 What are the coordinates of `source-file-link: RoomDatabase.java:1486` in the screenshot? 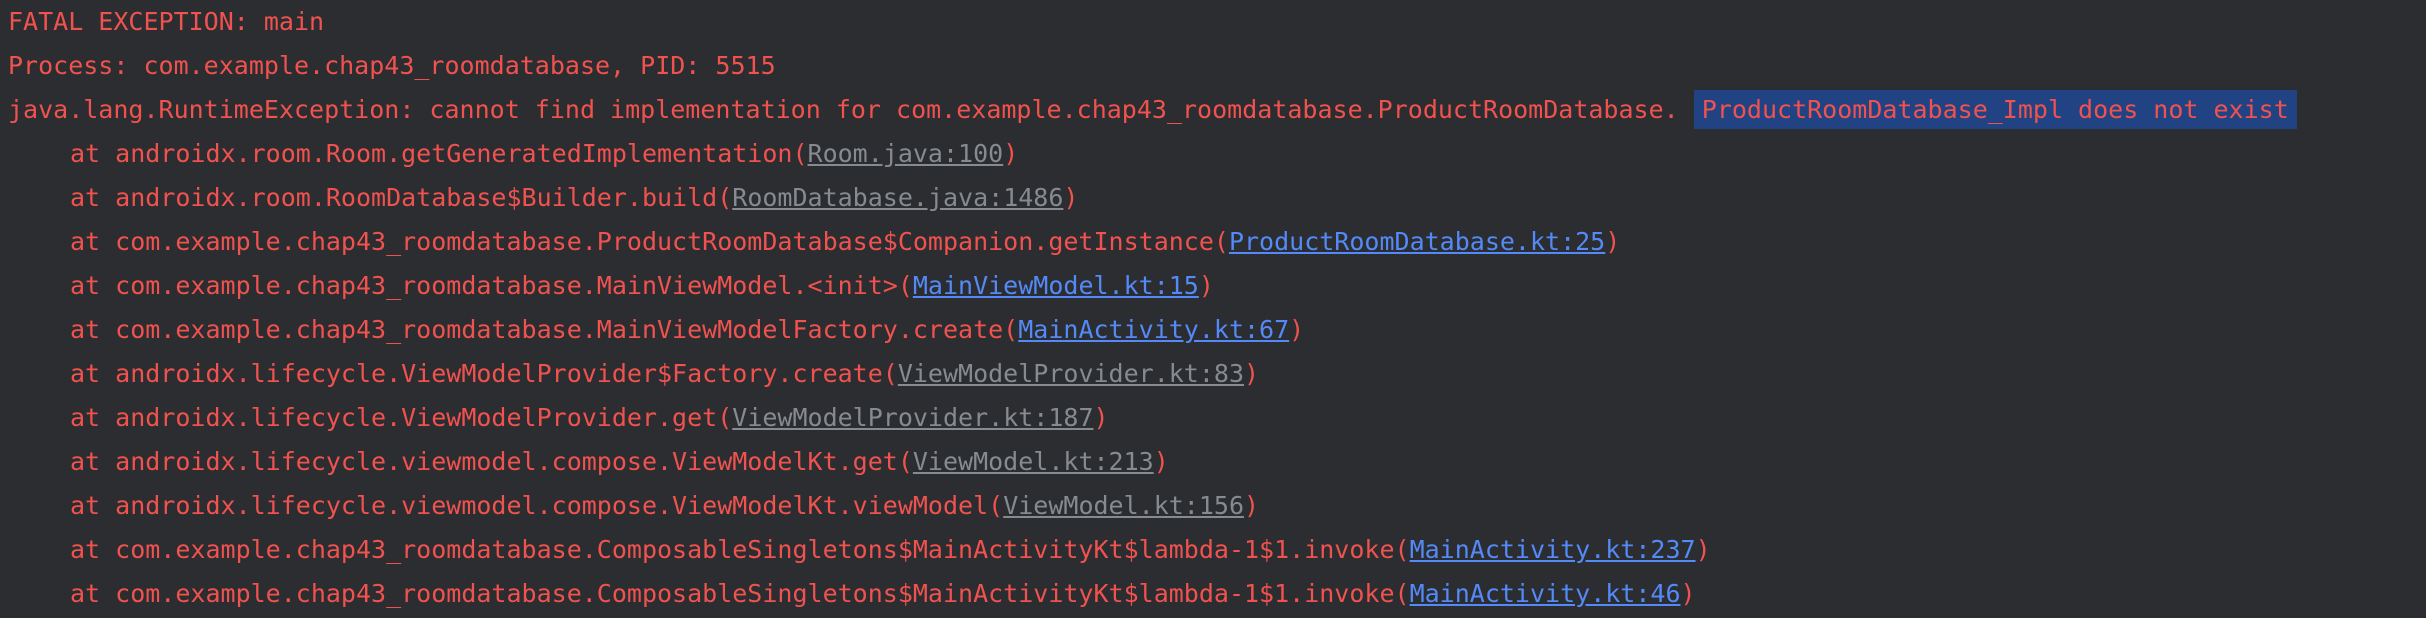 It's located at (897, 197).